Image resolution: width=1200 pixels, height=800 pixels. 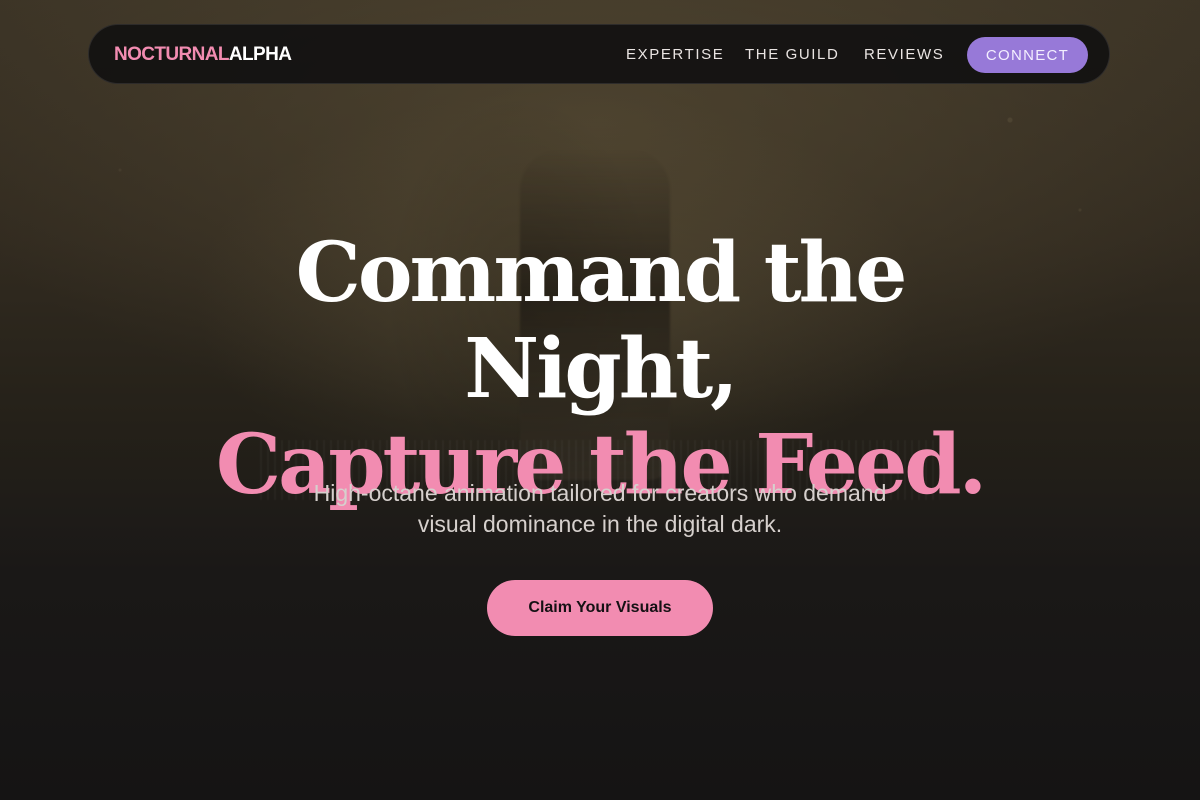 I want to click on brand-name-first: NOCTURNAL, so click(x=172, y=54).